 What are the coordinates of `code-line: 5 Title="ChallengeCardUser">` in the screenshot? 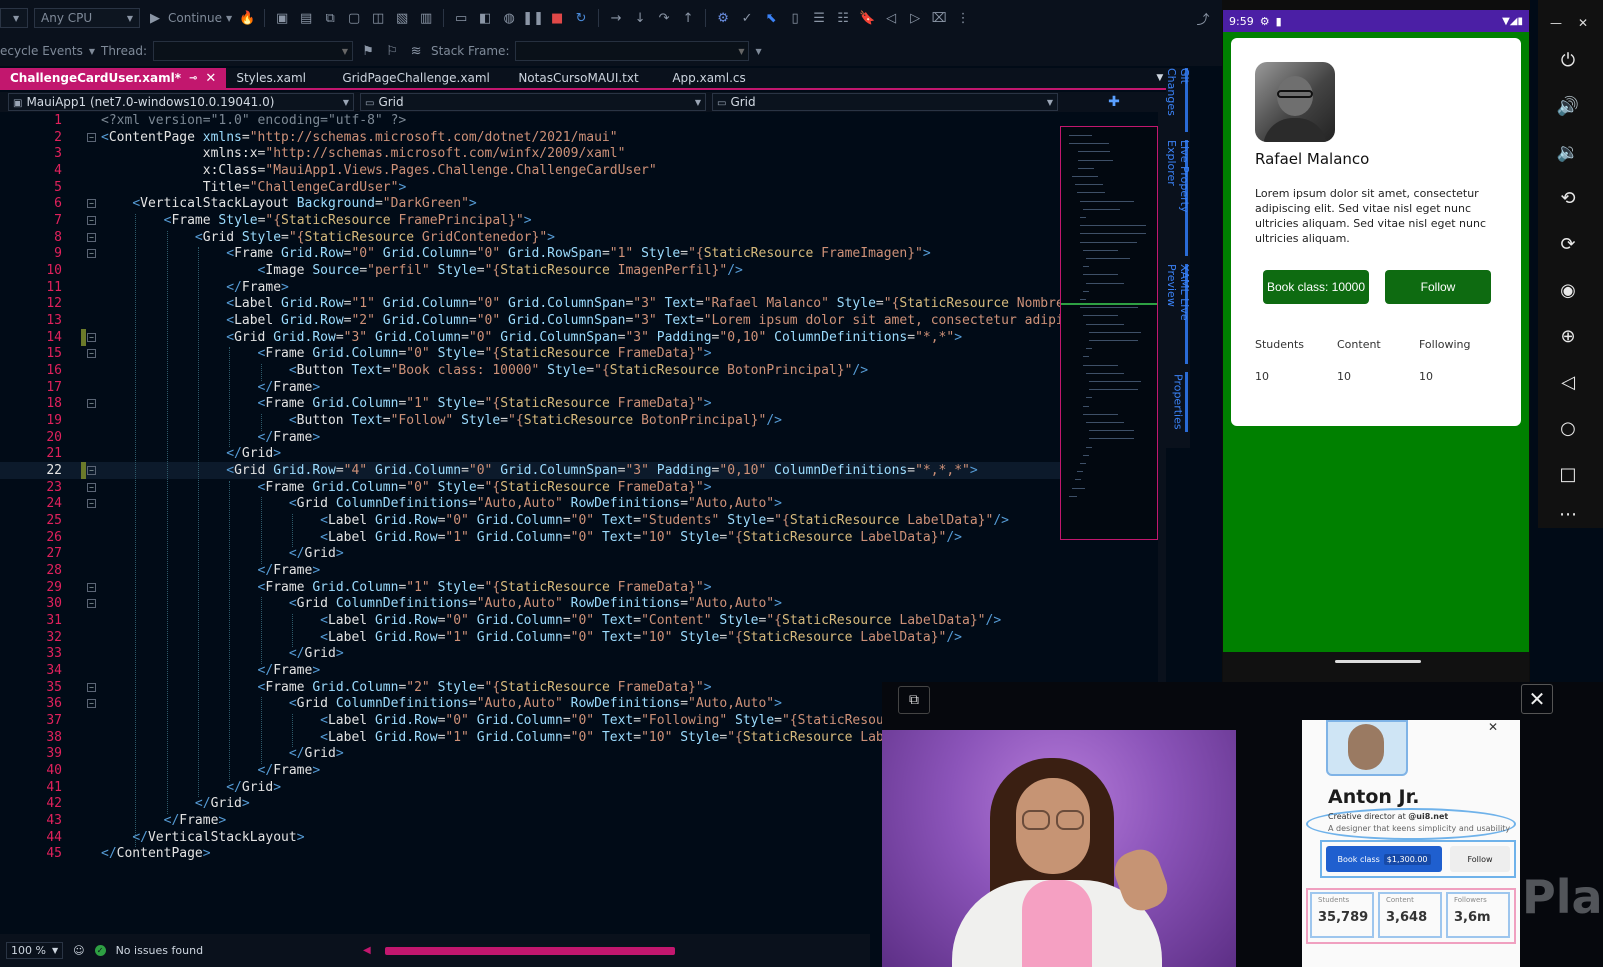 It's located at (533, 187).